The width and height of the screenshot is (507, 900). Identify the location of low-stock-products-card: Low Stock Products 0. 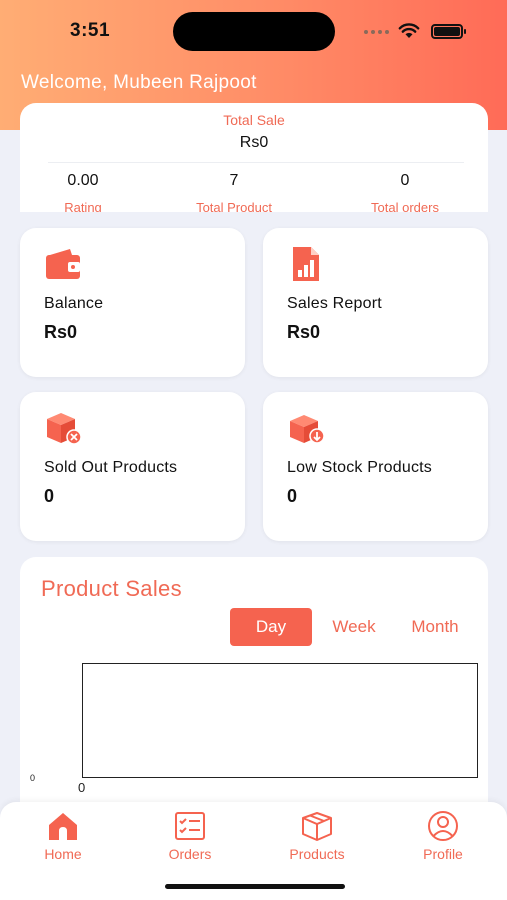
(375, 466).